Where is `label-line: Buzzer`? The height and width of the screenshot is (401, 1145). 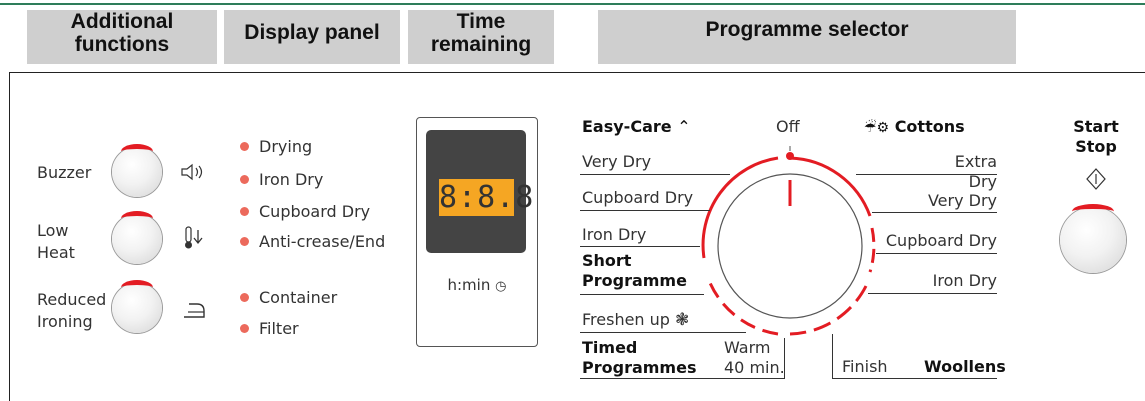
label-line: Buzzer is located at coordinates (64, 172).